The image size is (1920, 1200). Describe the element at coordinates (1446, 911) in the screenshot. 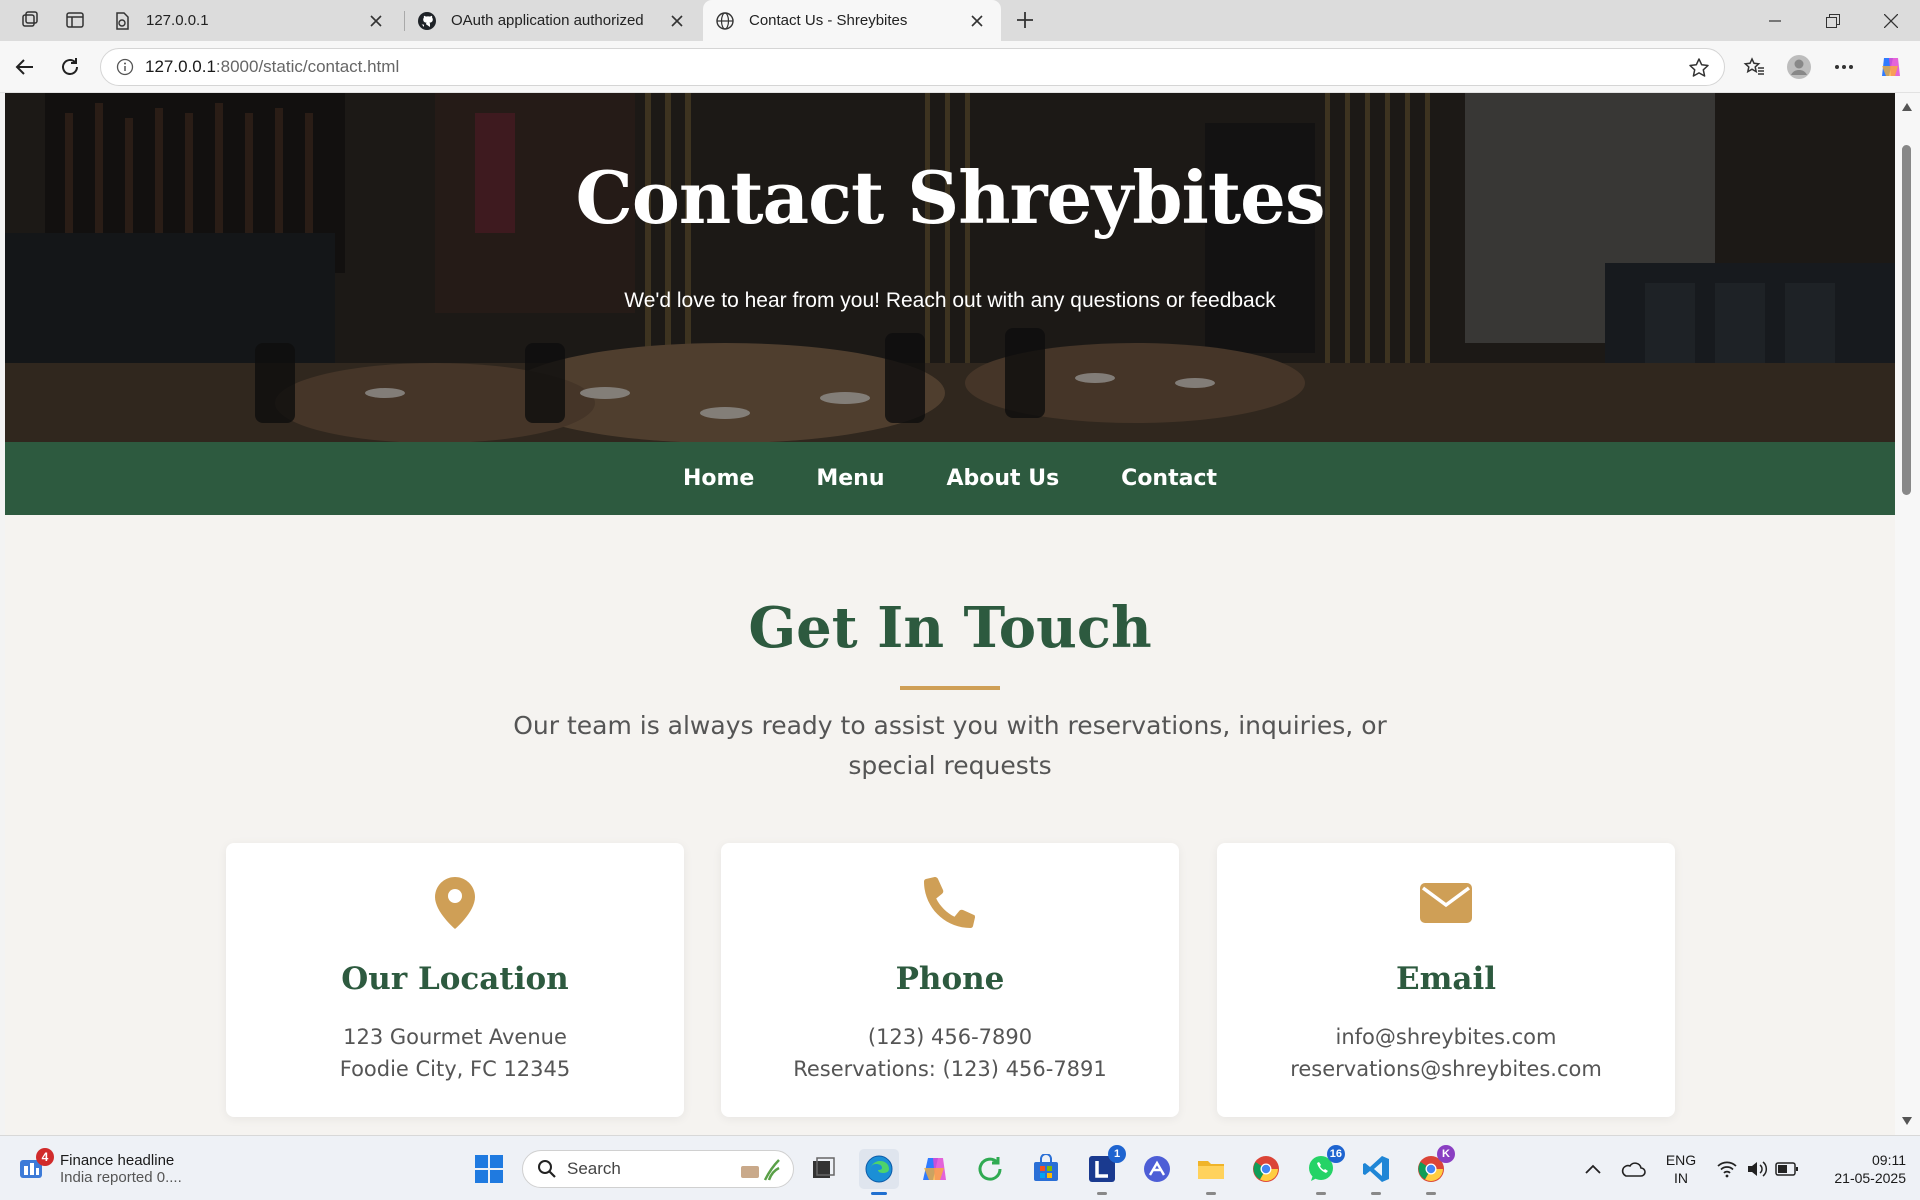

I see `envelope-icon` at that location.